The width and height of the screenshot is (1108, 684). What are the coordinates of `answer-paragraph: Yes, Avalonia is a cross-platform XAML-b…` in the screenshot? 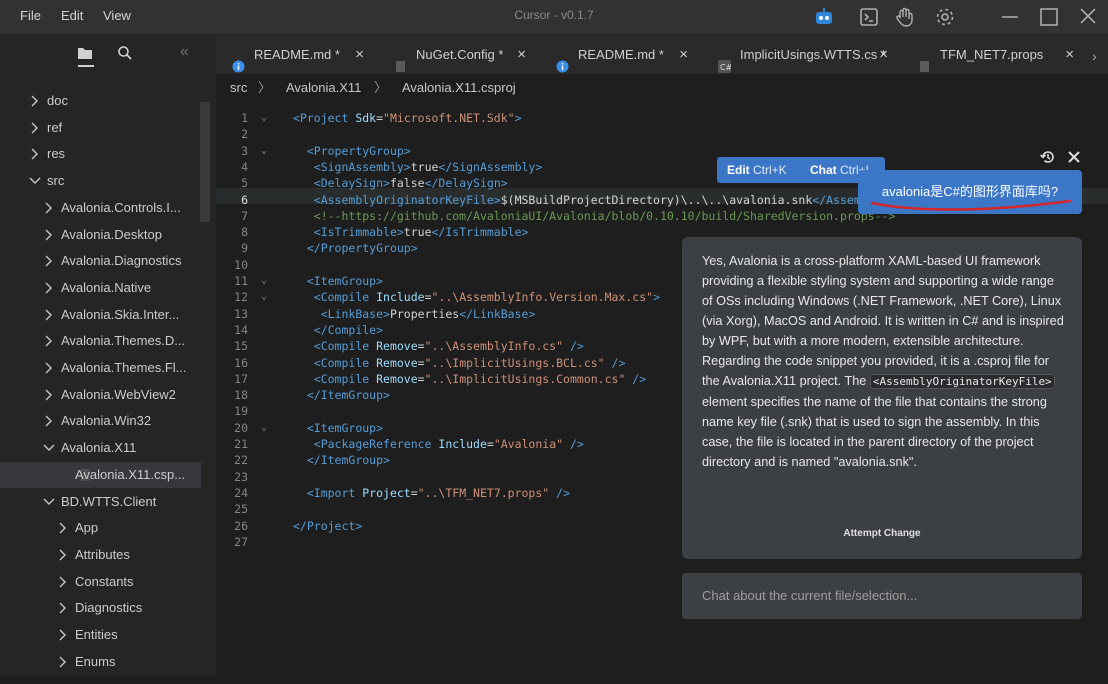 It's located at (883, 301).